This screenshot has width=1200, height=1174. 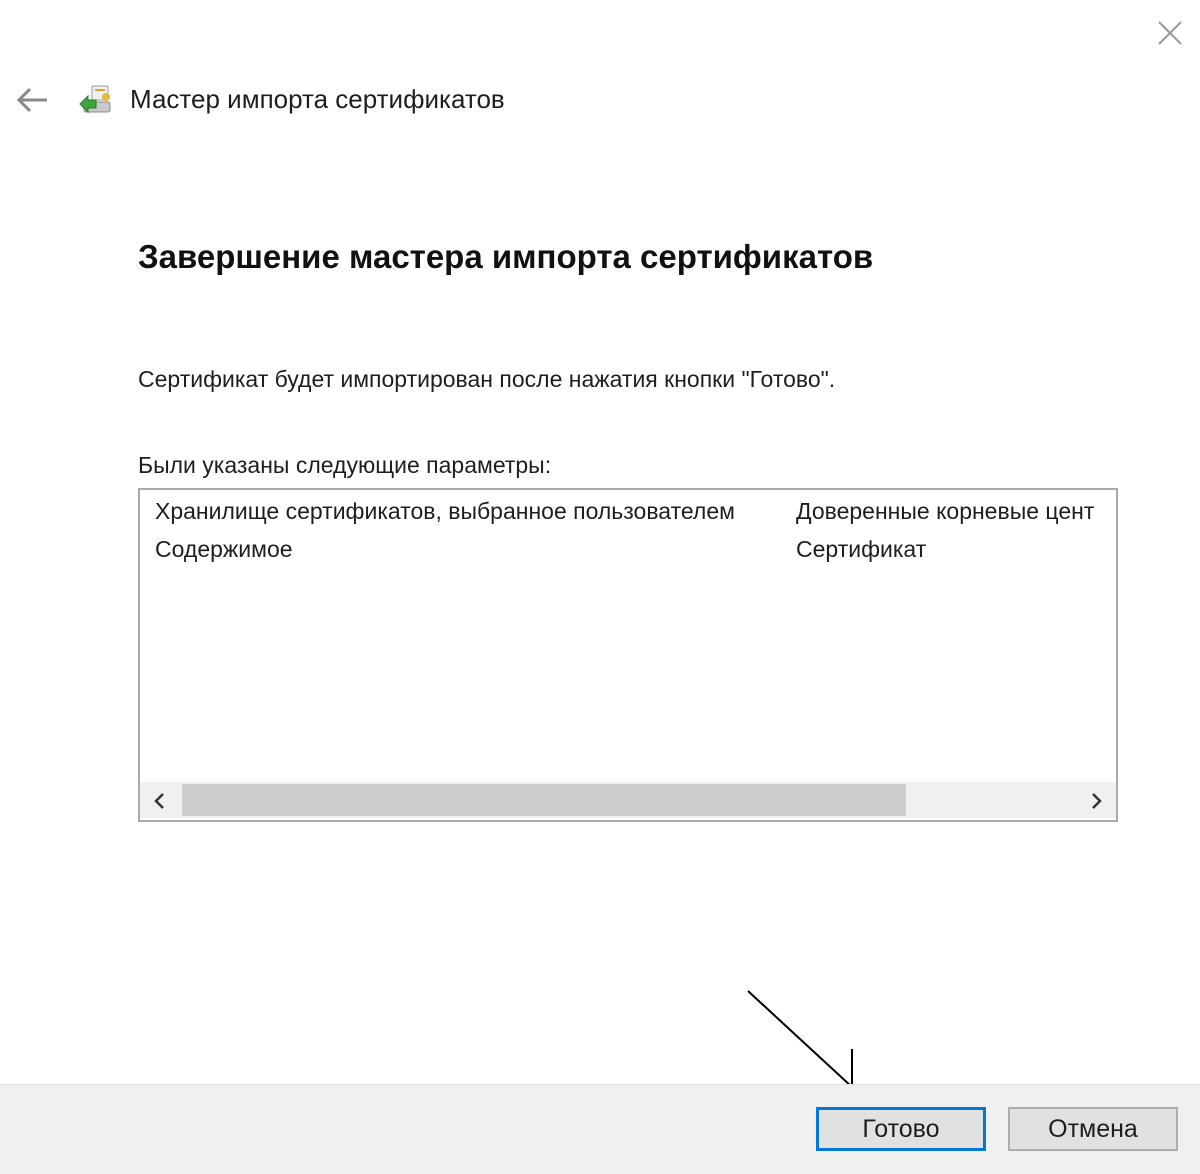 What do you see at coordinates (1093, 1129) in the screenshot?
I see `cancel-button: Отмена` at bounding box center [1093, 1129].